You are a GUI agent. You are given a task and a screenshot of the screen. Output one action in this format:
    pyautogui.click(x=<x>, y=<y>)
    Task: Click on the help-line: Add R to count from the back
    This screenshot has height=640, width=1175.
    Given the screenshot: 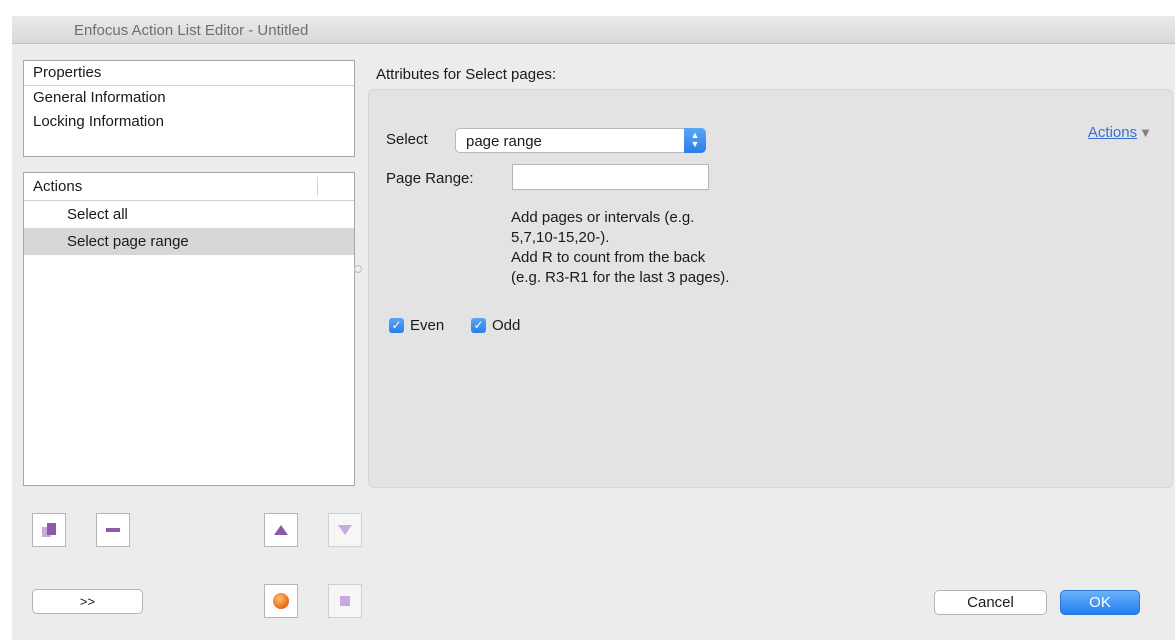 What is the action you would take?
    pyautogui.click(x=608, y=257)
    